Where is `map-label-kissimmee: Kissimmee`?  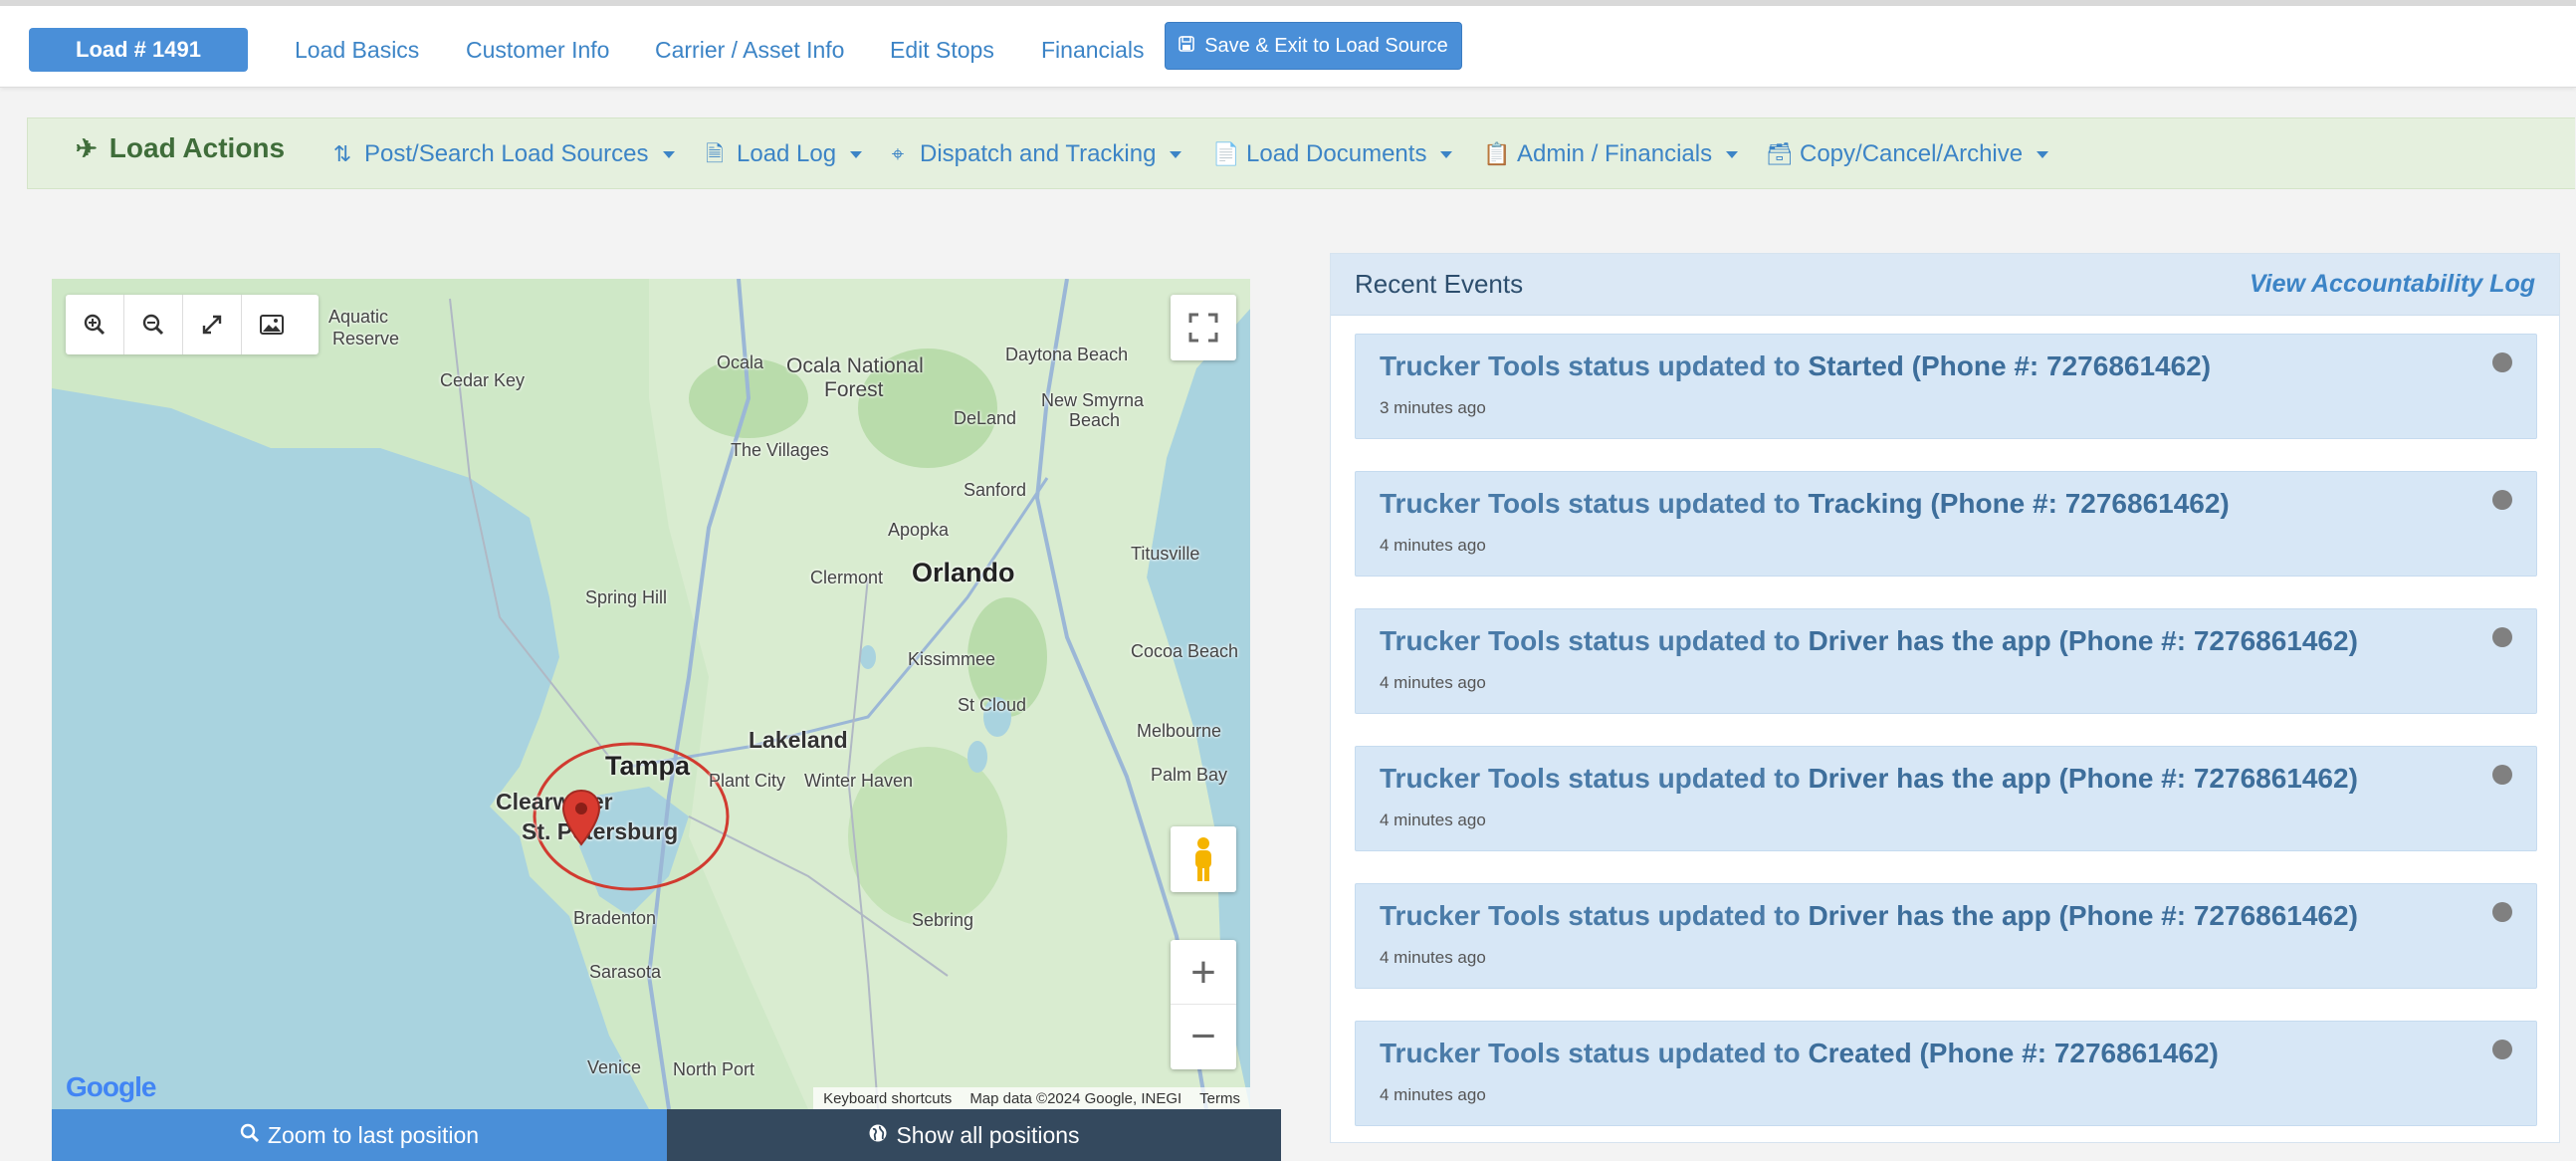 map-label-kissimmee: Kissimmee is located at coordinates (952, 659).